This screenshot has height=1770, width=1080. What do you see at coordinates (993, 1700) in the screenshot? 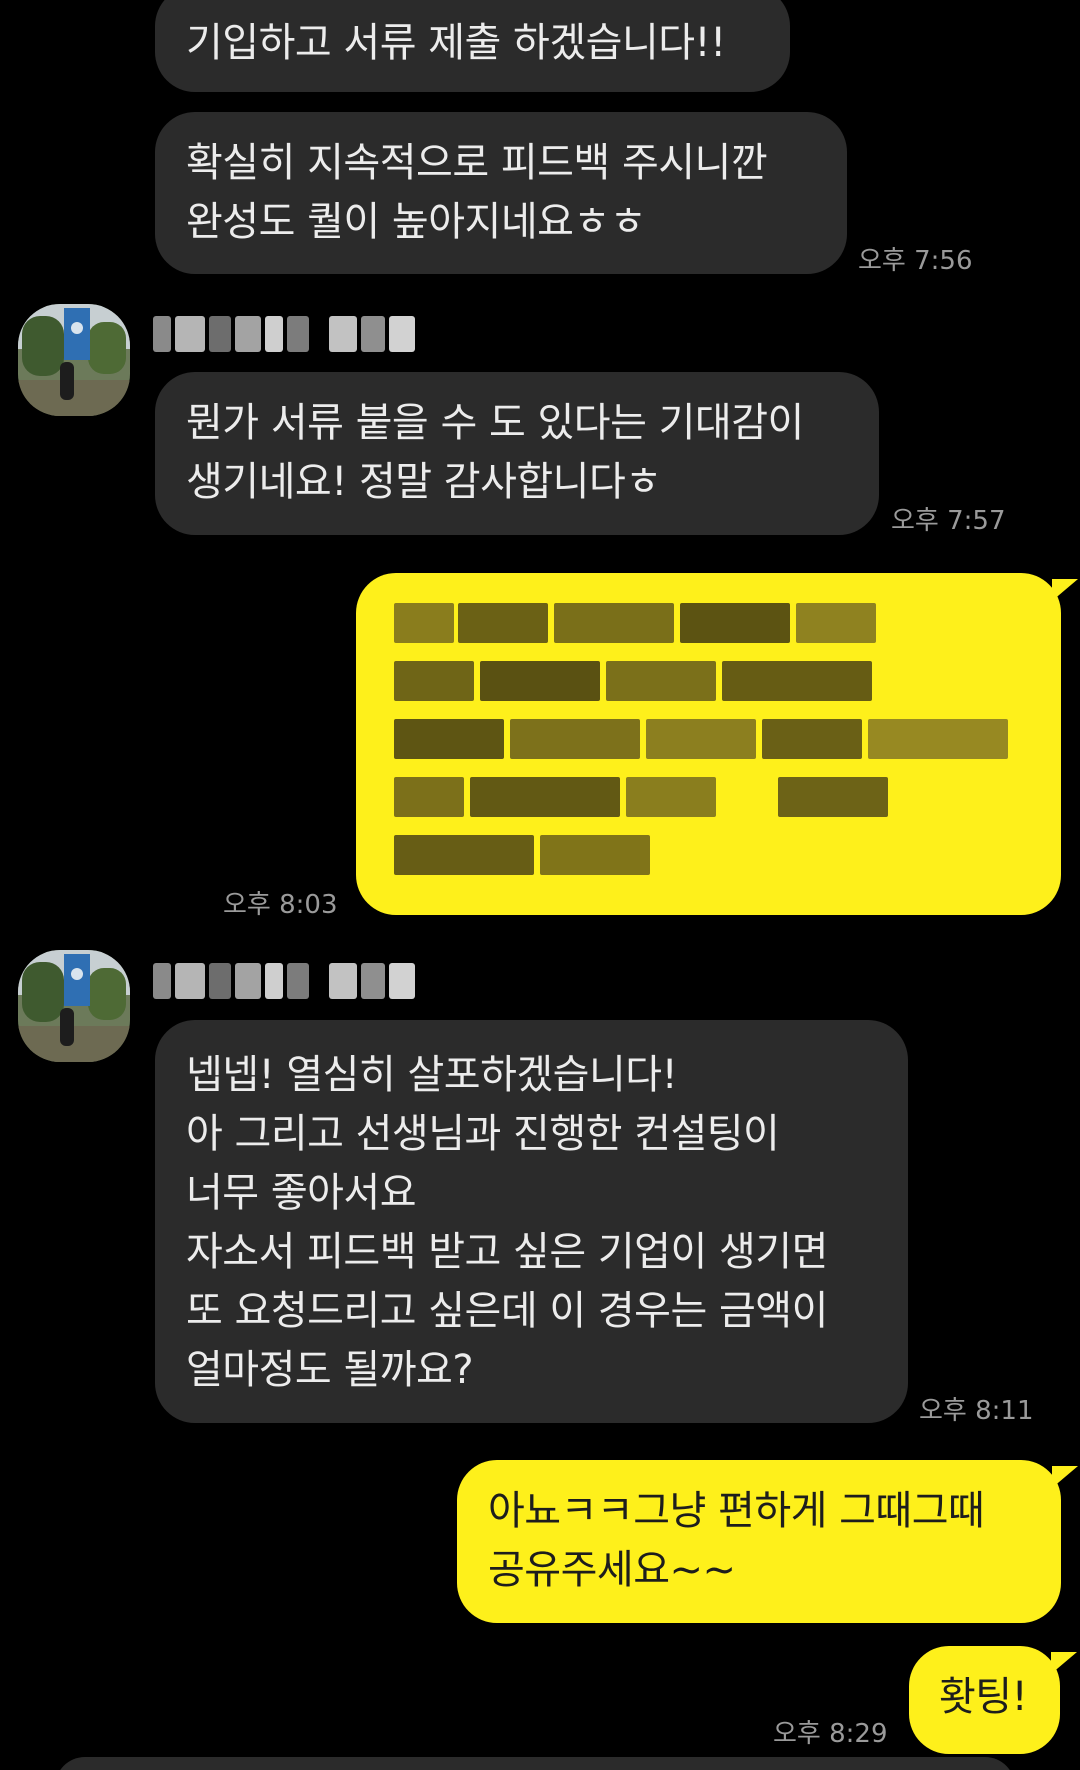
I see `outgoing-message: 홧팅!` at bounding box center [993, 1700].